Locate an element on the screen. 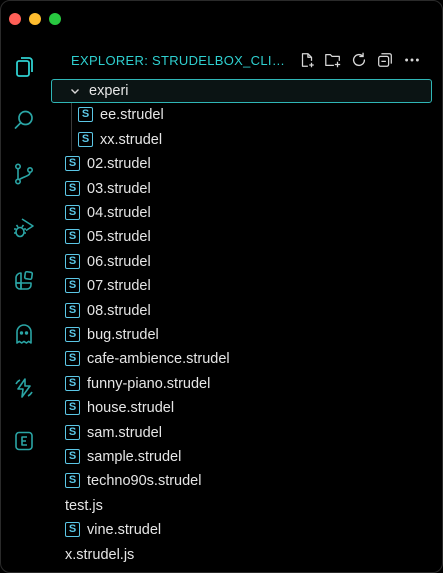  file-label: 06.strudel is located at coordinates (119, 261).